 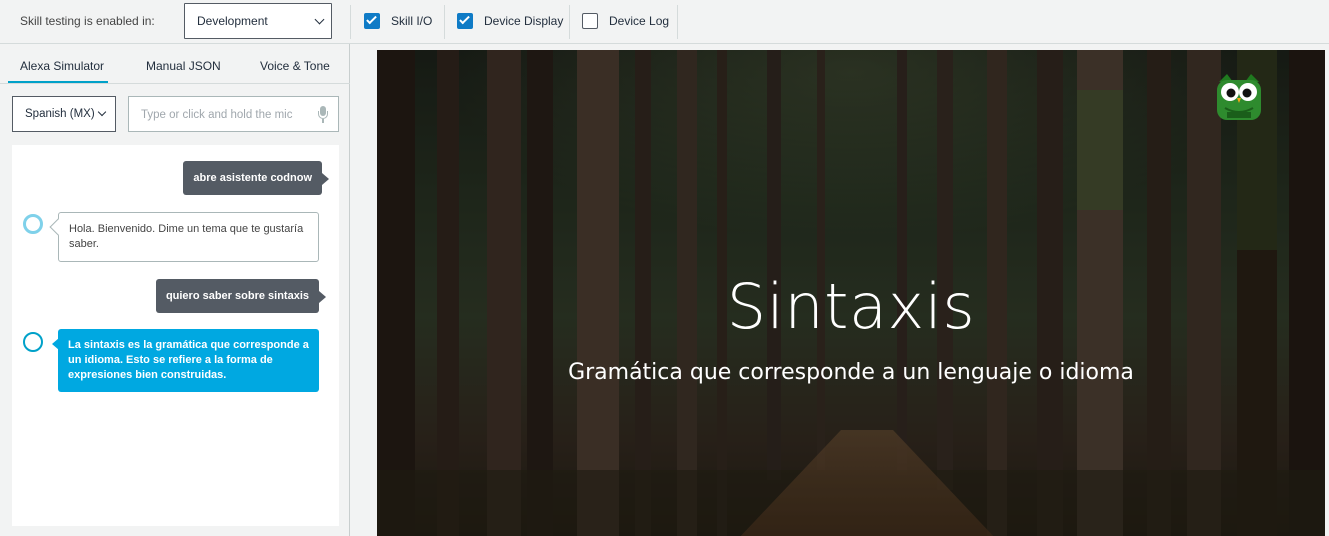 What do you see at coordinates (851, 306) in the screenshot?
I see `display-title: Sintaxis` at bounding box center [851, 306].